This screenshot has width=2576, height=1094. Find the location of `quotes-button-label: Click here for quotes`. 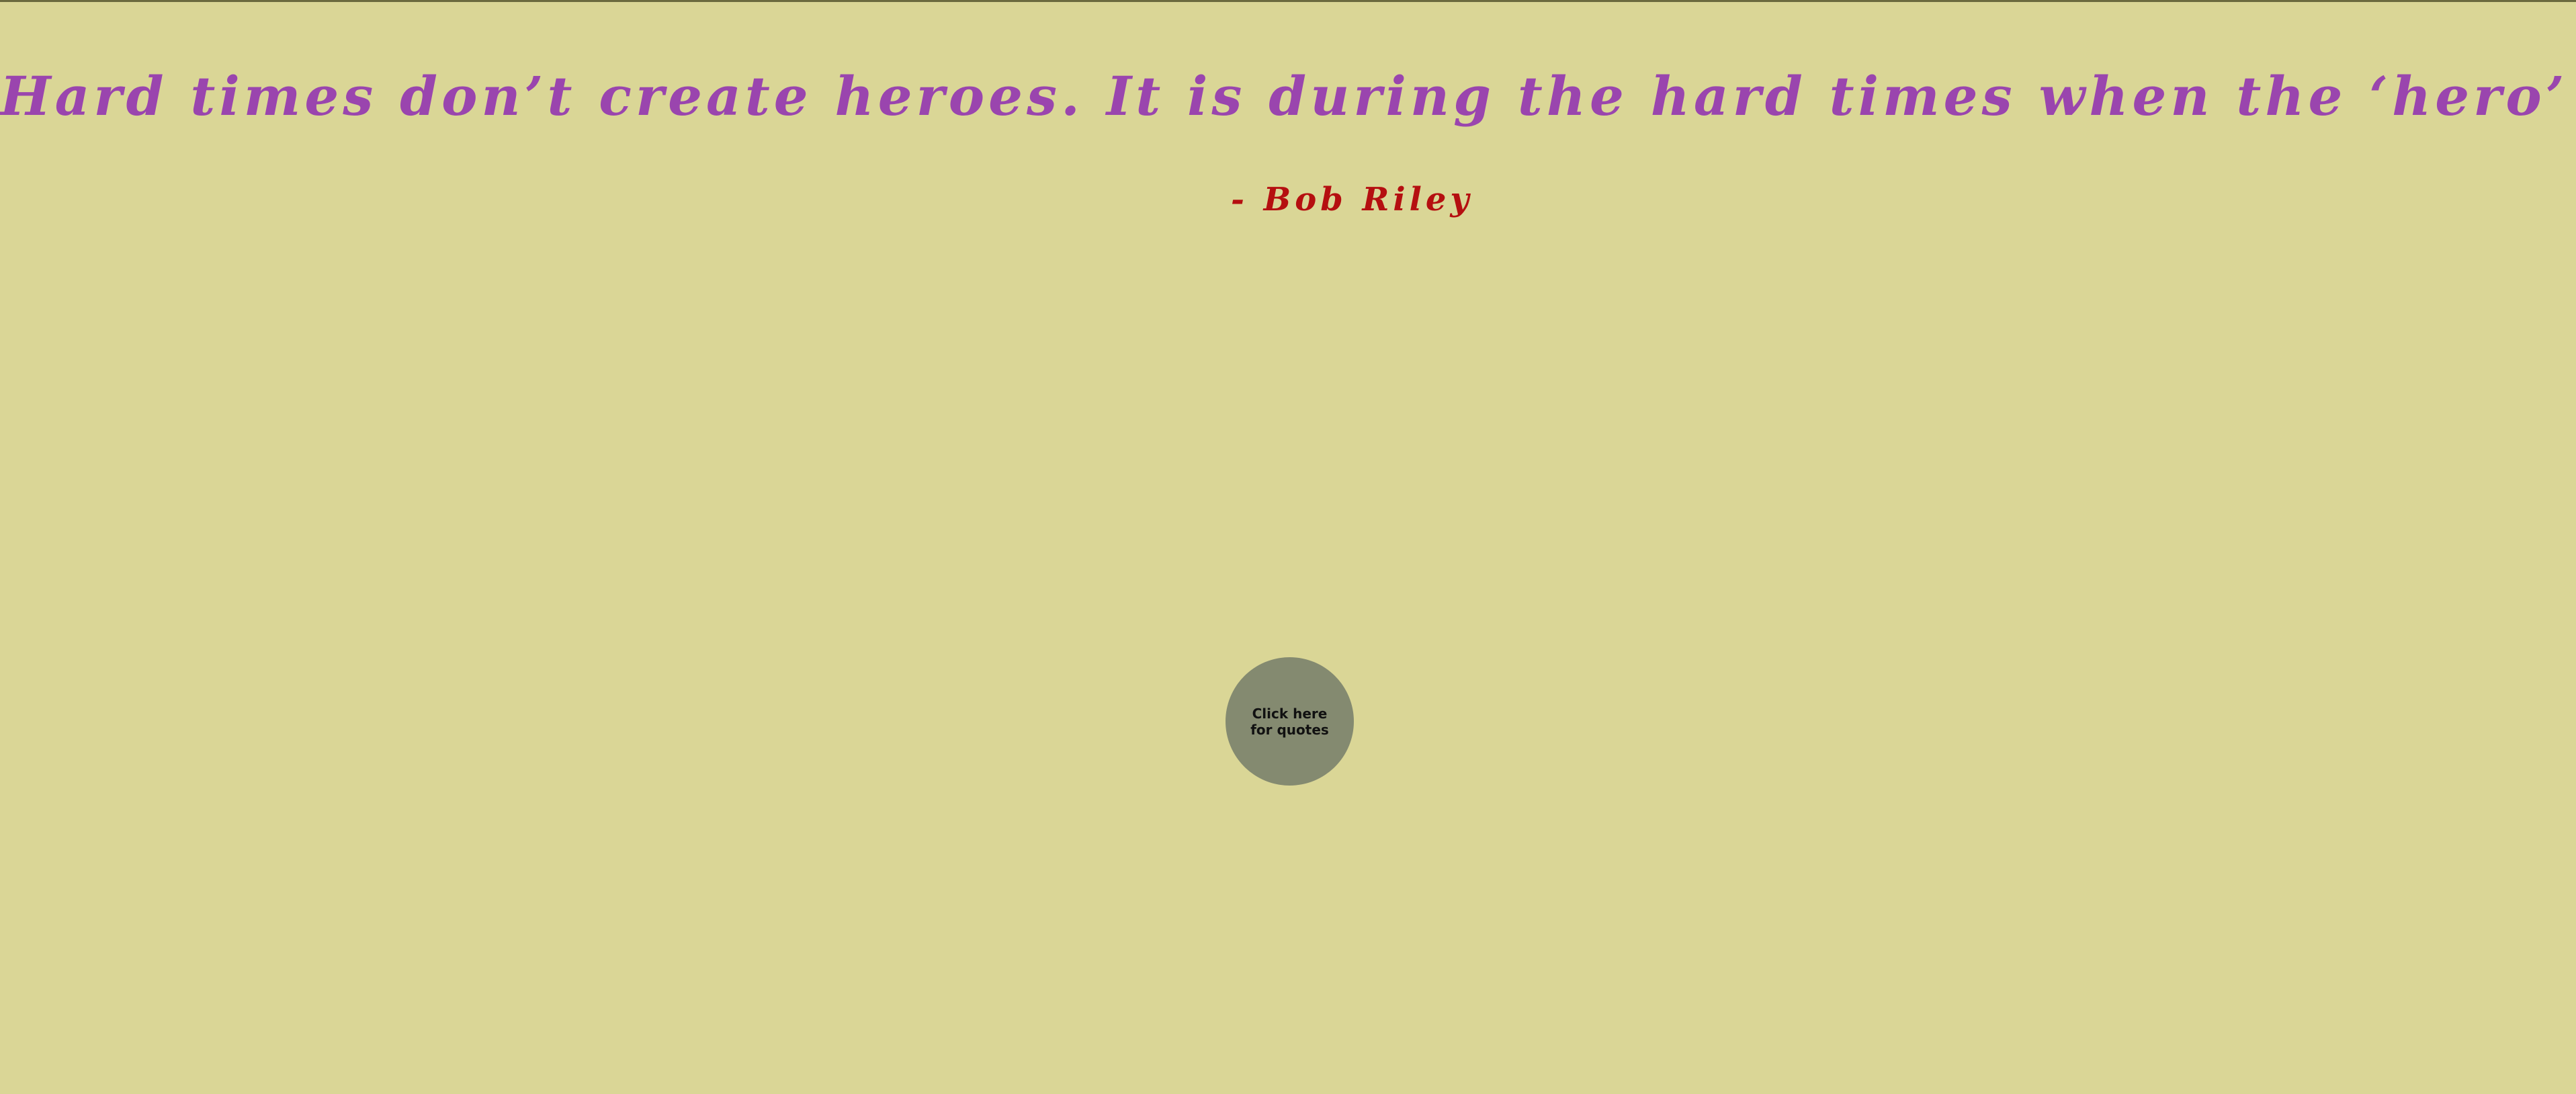

quotes-button-label: Click here for quotes is located at coordinates (1289, 721).